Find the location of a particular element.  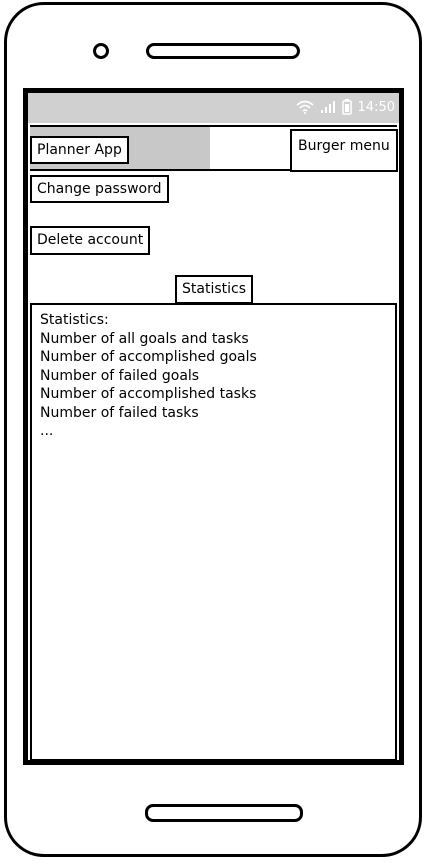

signal-icon is located at coordinates (327, 107).